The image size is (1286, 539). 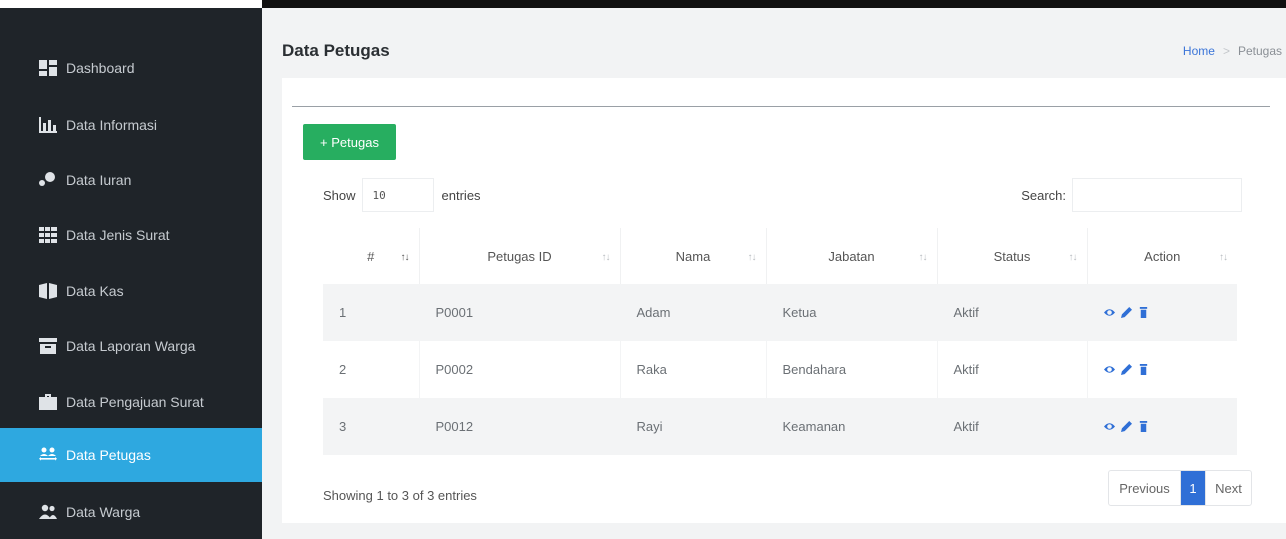 I want to click on table-row: 2 P0002 Raka Bendahara Aktif, so click(x=780, y=369).